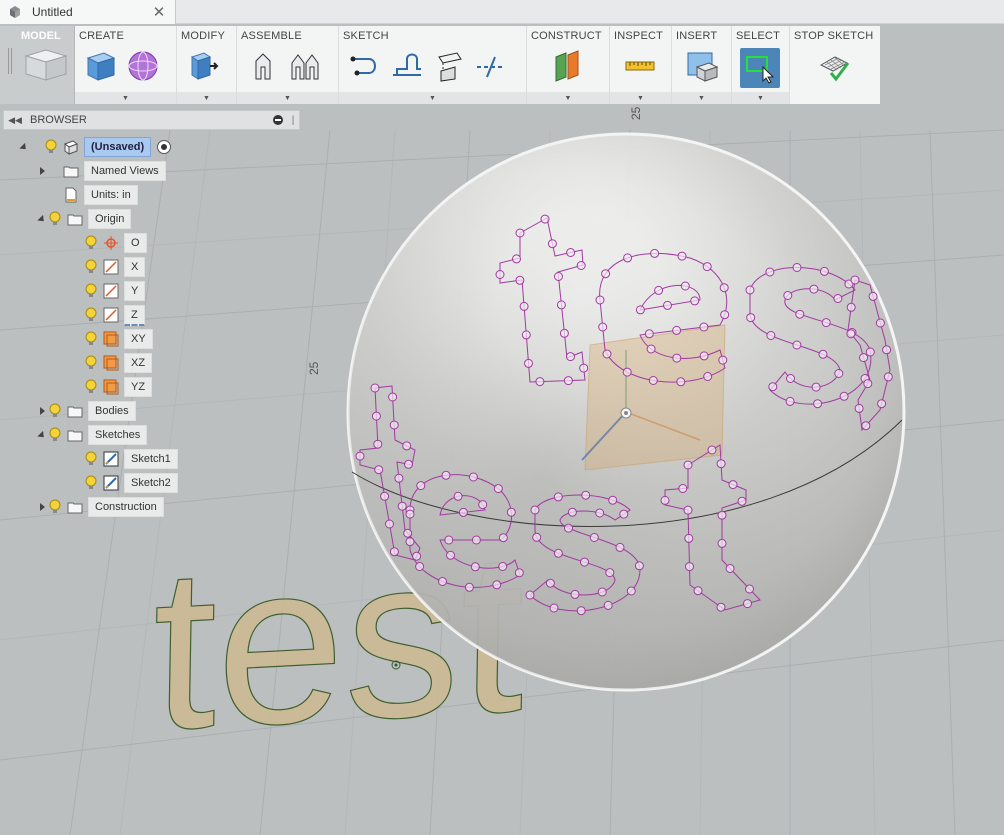  What do you see at coordinates (138, 339) in the screenshot?
I see `tree-label: XY` at bounding box center [138, 339].